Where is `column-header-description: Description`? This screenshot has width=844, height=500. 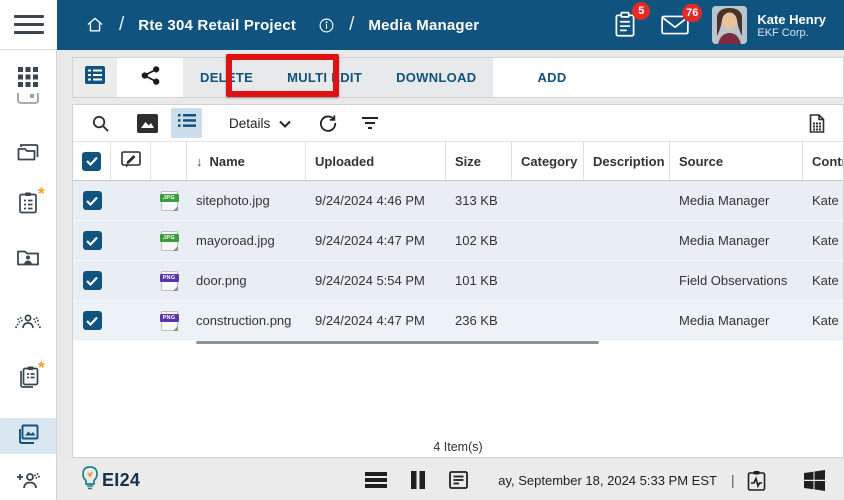 column-header-description: Description is located at coordinates (627, 161).